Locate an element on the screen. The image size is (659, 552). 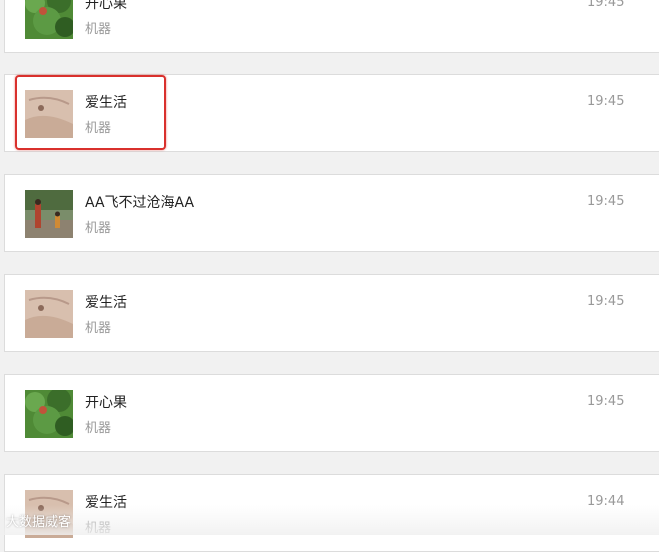
conversation-row: AA飞不过沧海AA 机器 19:45 is located at coordinates (331, 213).